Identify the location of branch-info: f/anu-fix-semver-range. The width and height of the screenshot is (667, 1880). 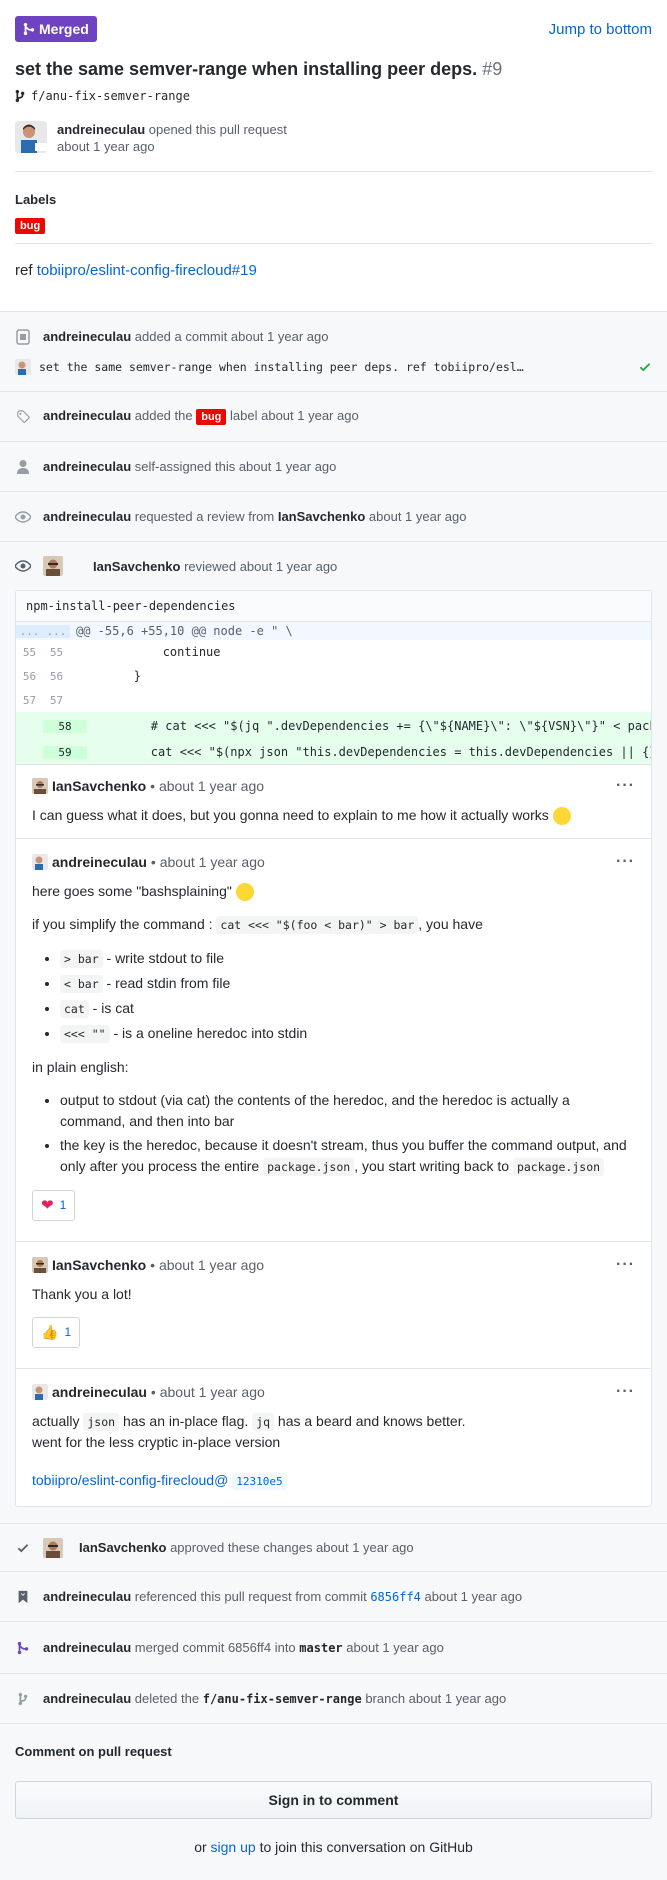
(333, 96).